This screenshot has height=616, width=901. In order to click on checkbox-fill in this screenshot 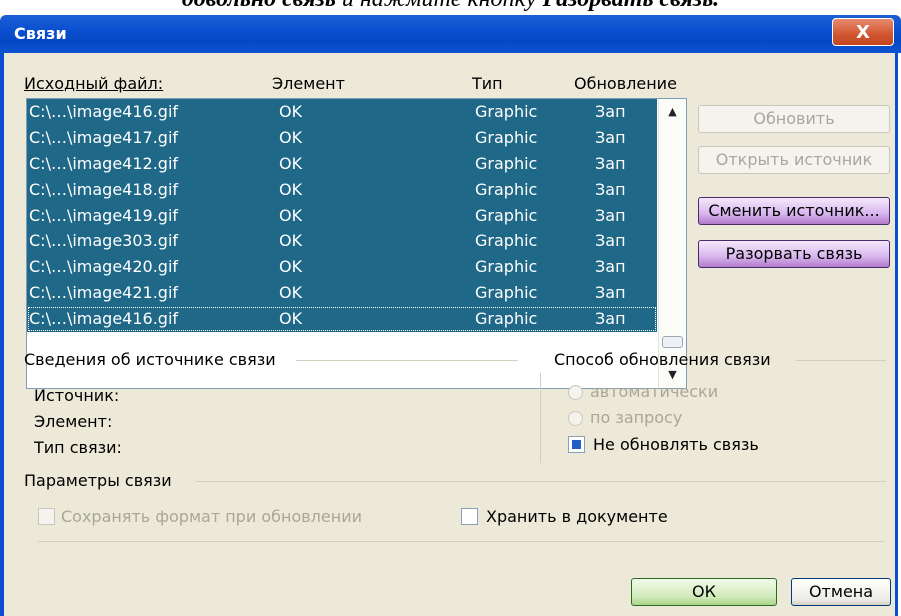, I will do `click(576, 444)`.